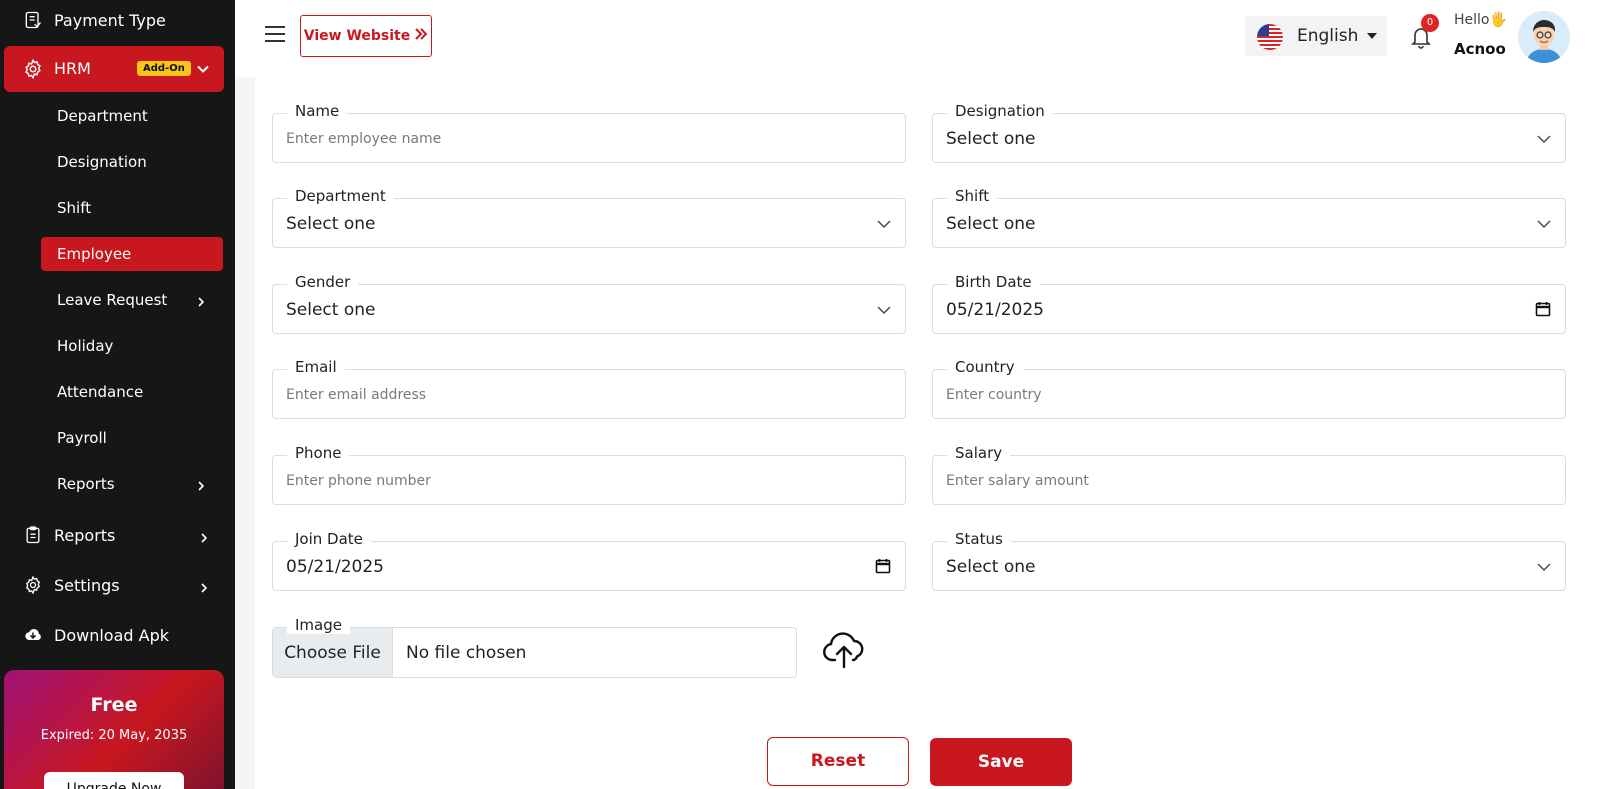  I want to click on sidebar-sub-holiday: Holiday, so click(132, 346).